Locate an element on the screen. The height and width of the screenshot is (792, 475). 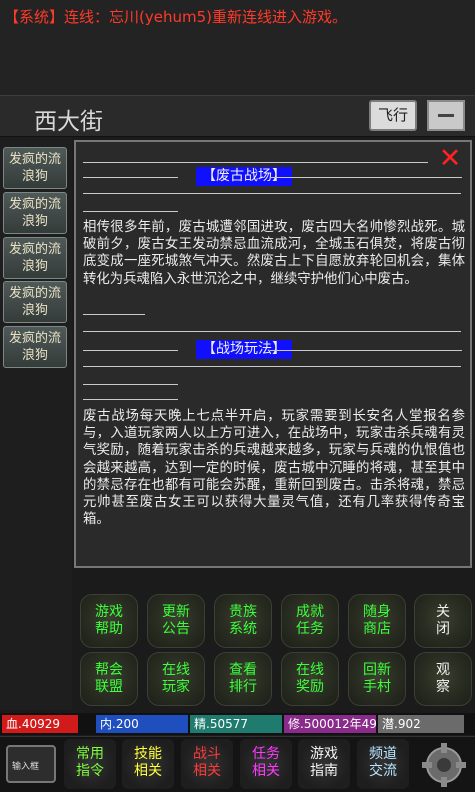
close-button: 关闭 is located at coordinates (443, 621).